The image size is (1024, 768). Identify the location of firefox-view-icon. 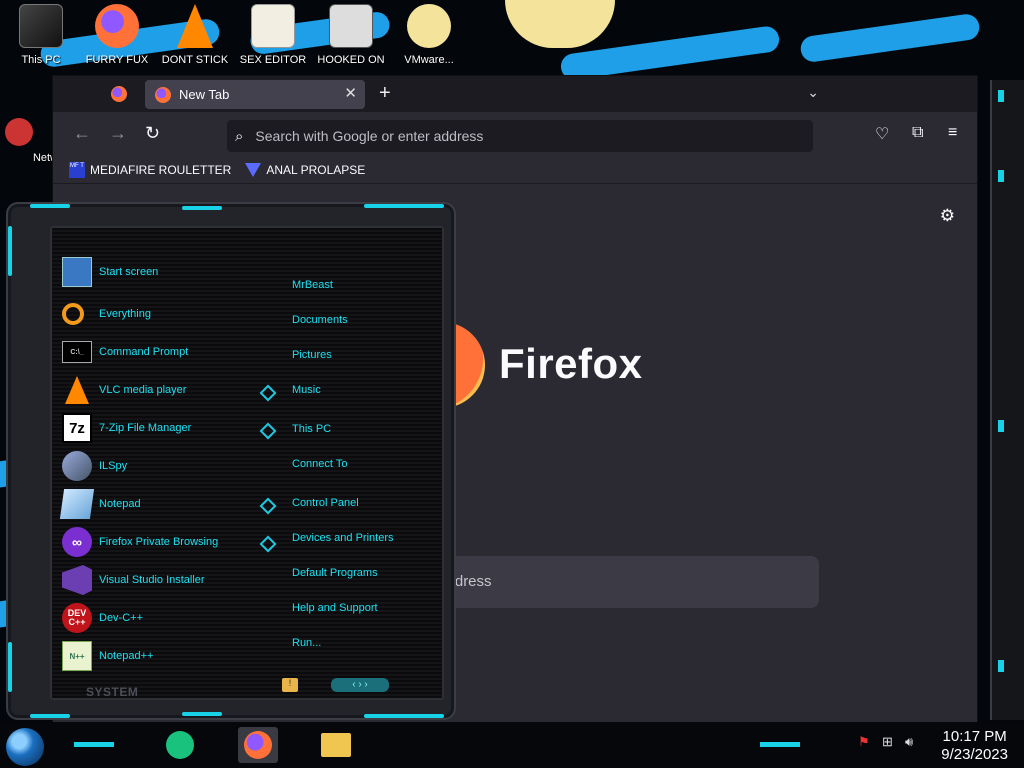
(119, 94).